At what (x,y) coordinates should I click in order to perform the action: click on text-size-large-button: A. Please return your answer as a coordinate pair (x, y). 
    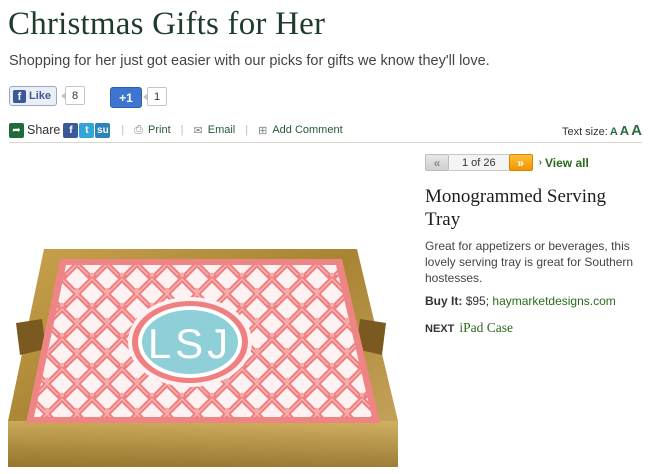
    Looking at the image, I should click on (636, 130).